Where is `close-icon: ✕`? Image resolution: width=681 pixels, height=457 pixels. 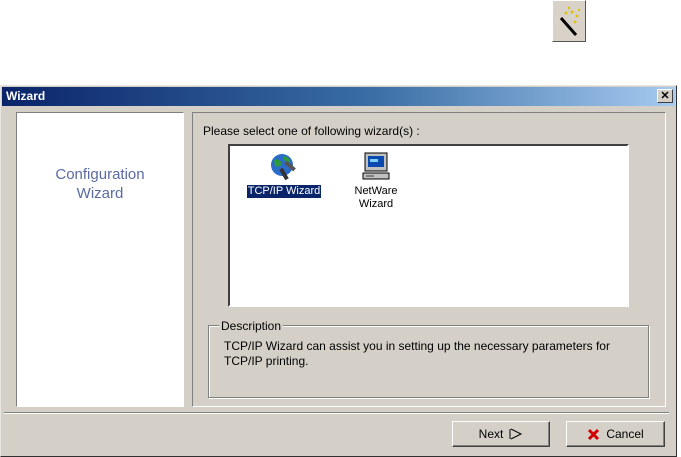 close-icon: ✕ is located at coordinates (665, 96).